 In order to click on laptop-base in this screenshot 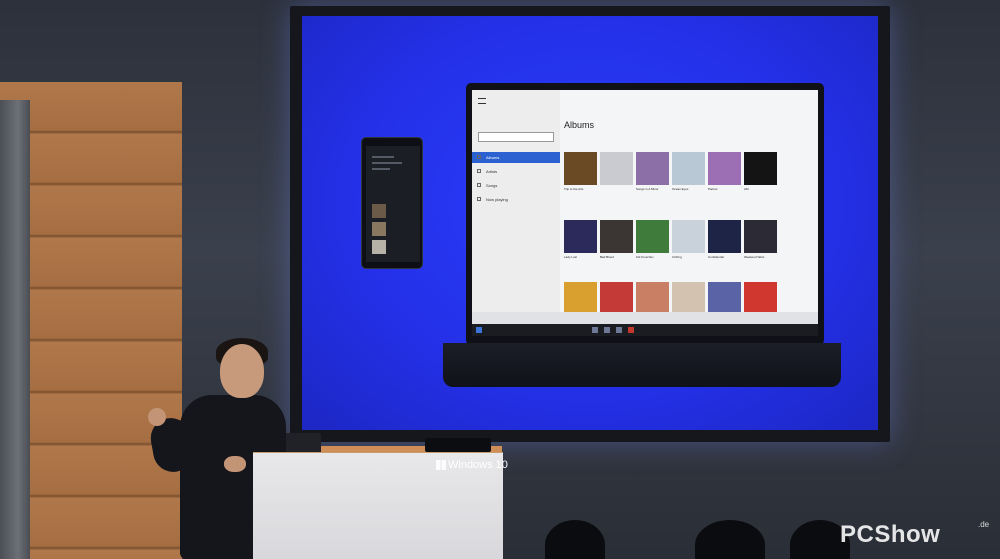, I will do `click(642, 365)`.